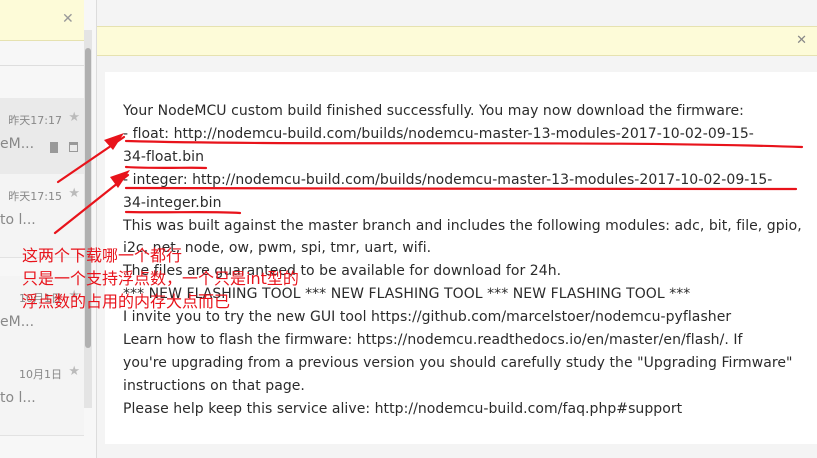 This screenshot has height=458, width=817. I want to click on integer-link-line: 34-integer.bin, so click(463, 203).